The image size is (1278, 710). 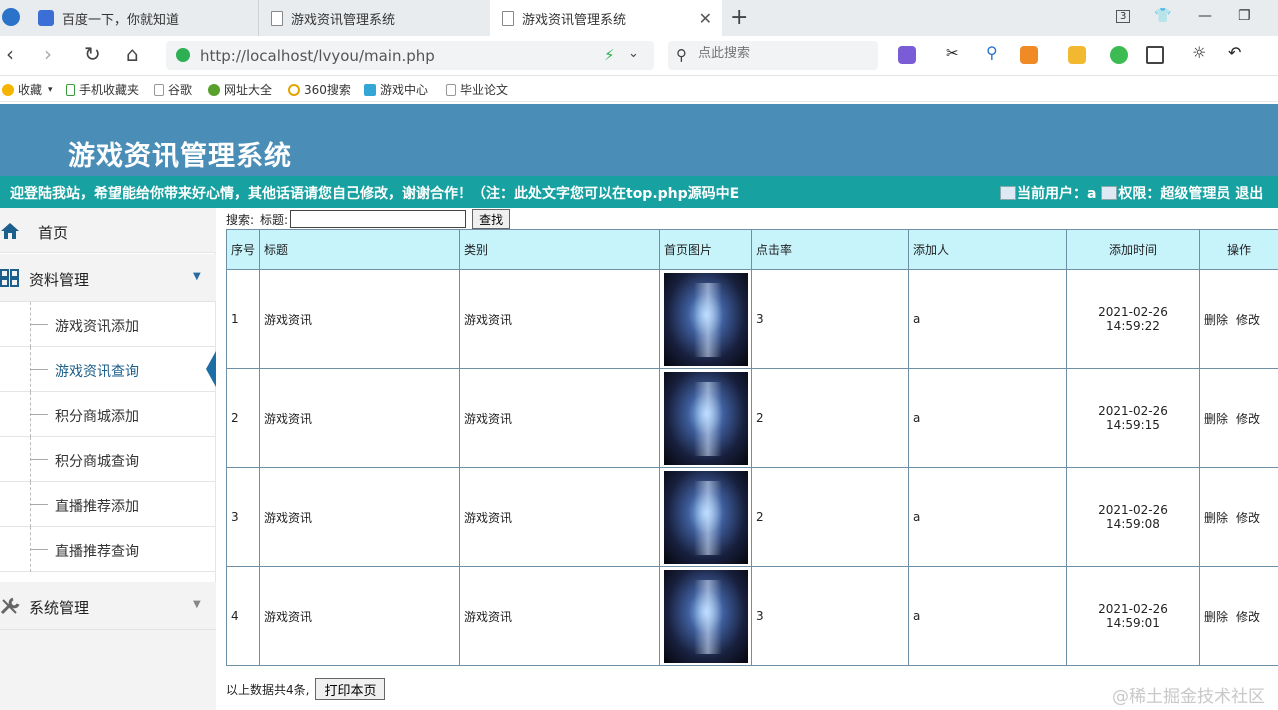 What do you see at coordinates (705, 18) in the screenshot?
I see `close-tab-icon: ✕` at bounding box center [705, 18].